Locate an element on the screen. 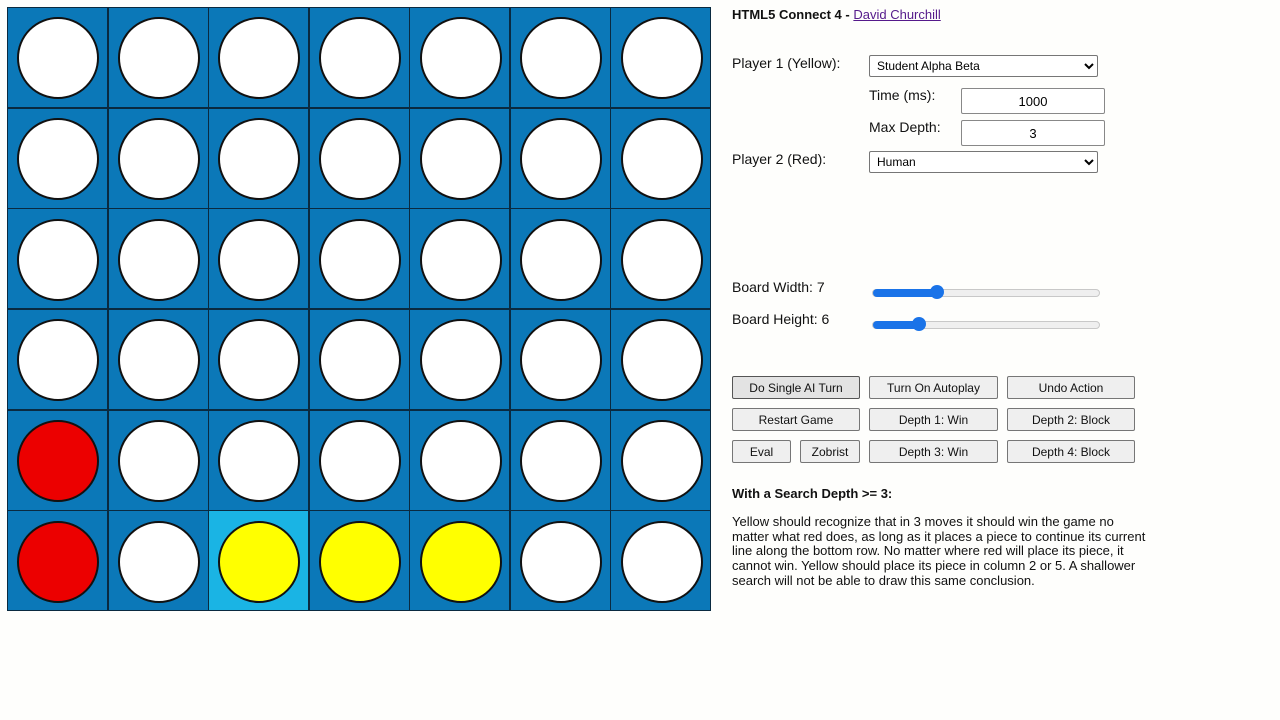  board-height-label: Board Height: 6 is located at coordinates (781, 319).